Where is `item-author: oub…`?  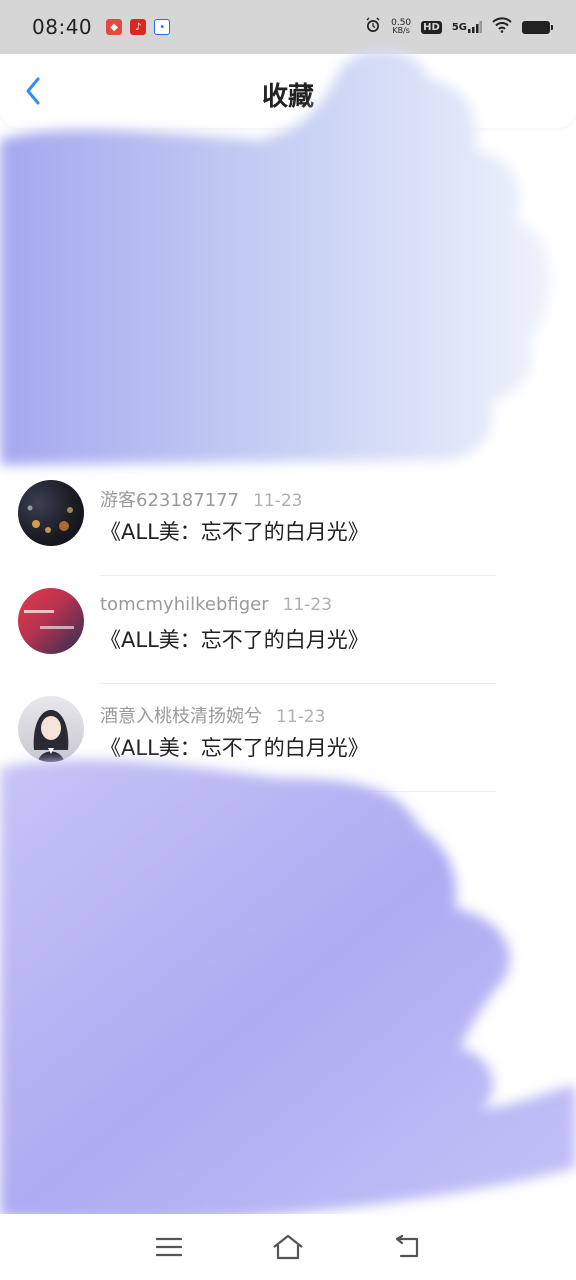
item-author: oub… is located at coordinates (228, 820).